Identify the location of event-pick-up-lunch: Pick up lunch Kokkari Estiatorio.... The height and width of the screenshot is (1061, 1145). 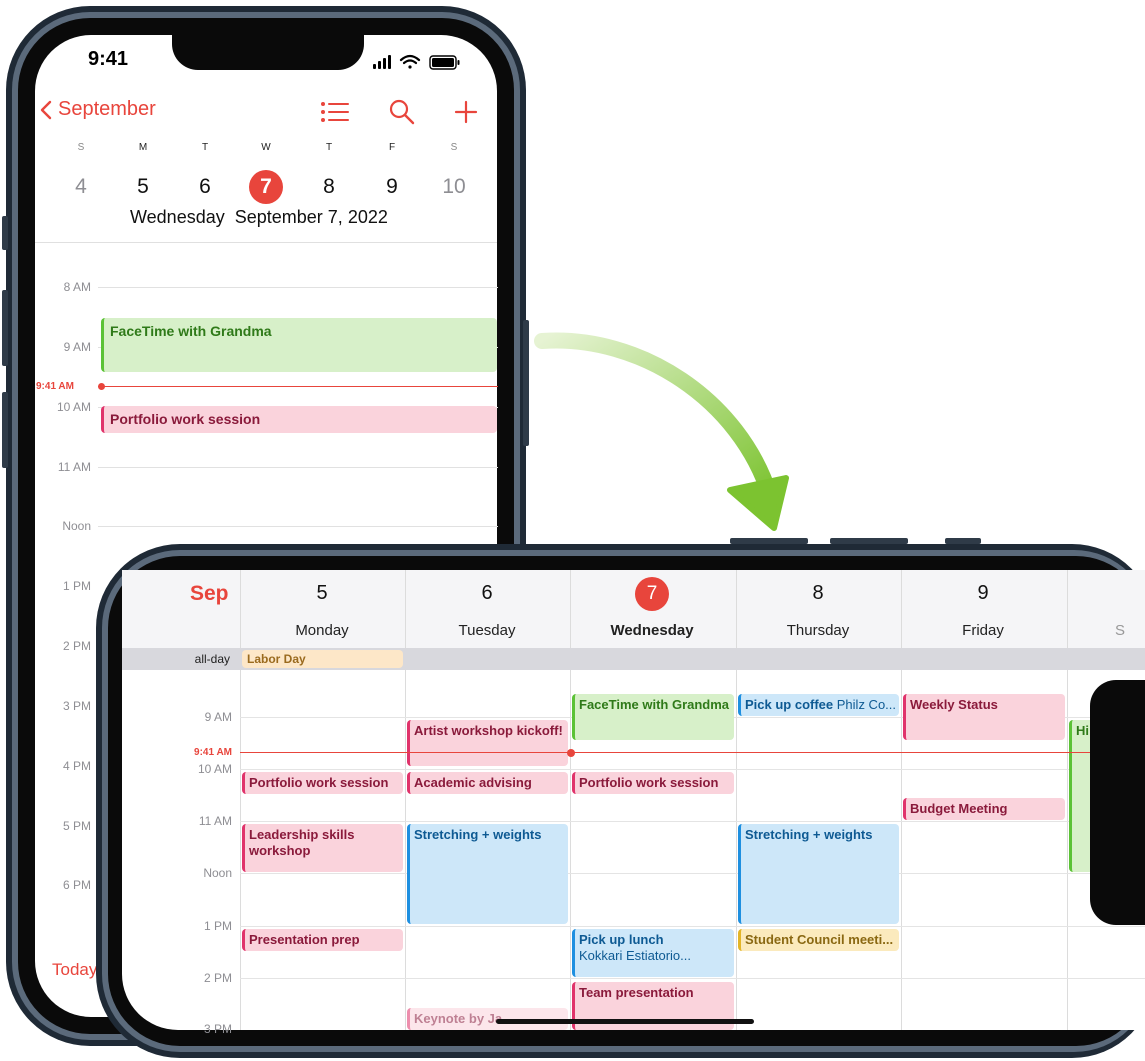
(653, 953).